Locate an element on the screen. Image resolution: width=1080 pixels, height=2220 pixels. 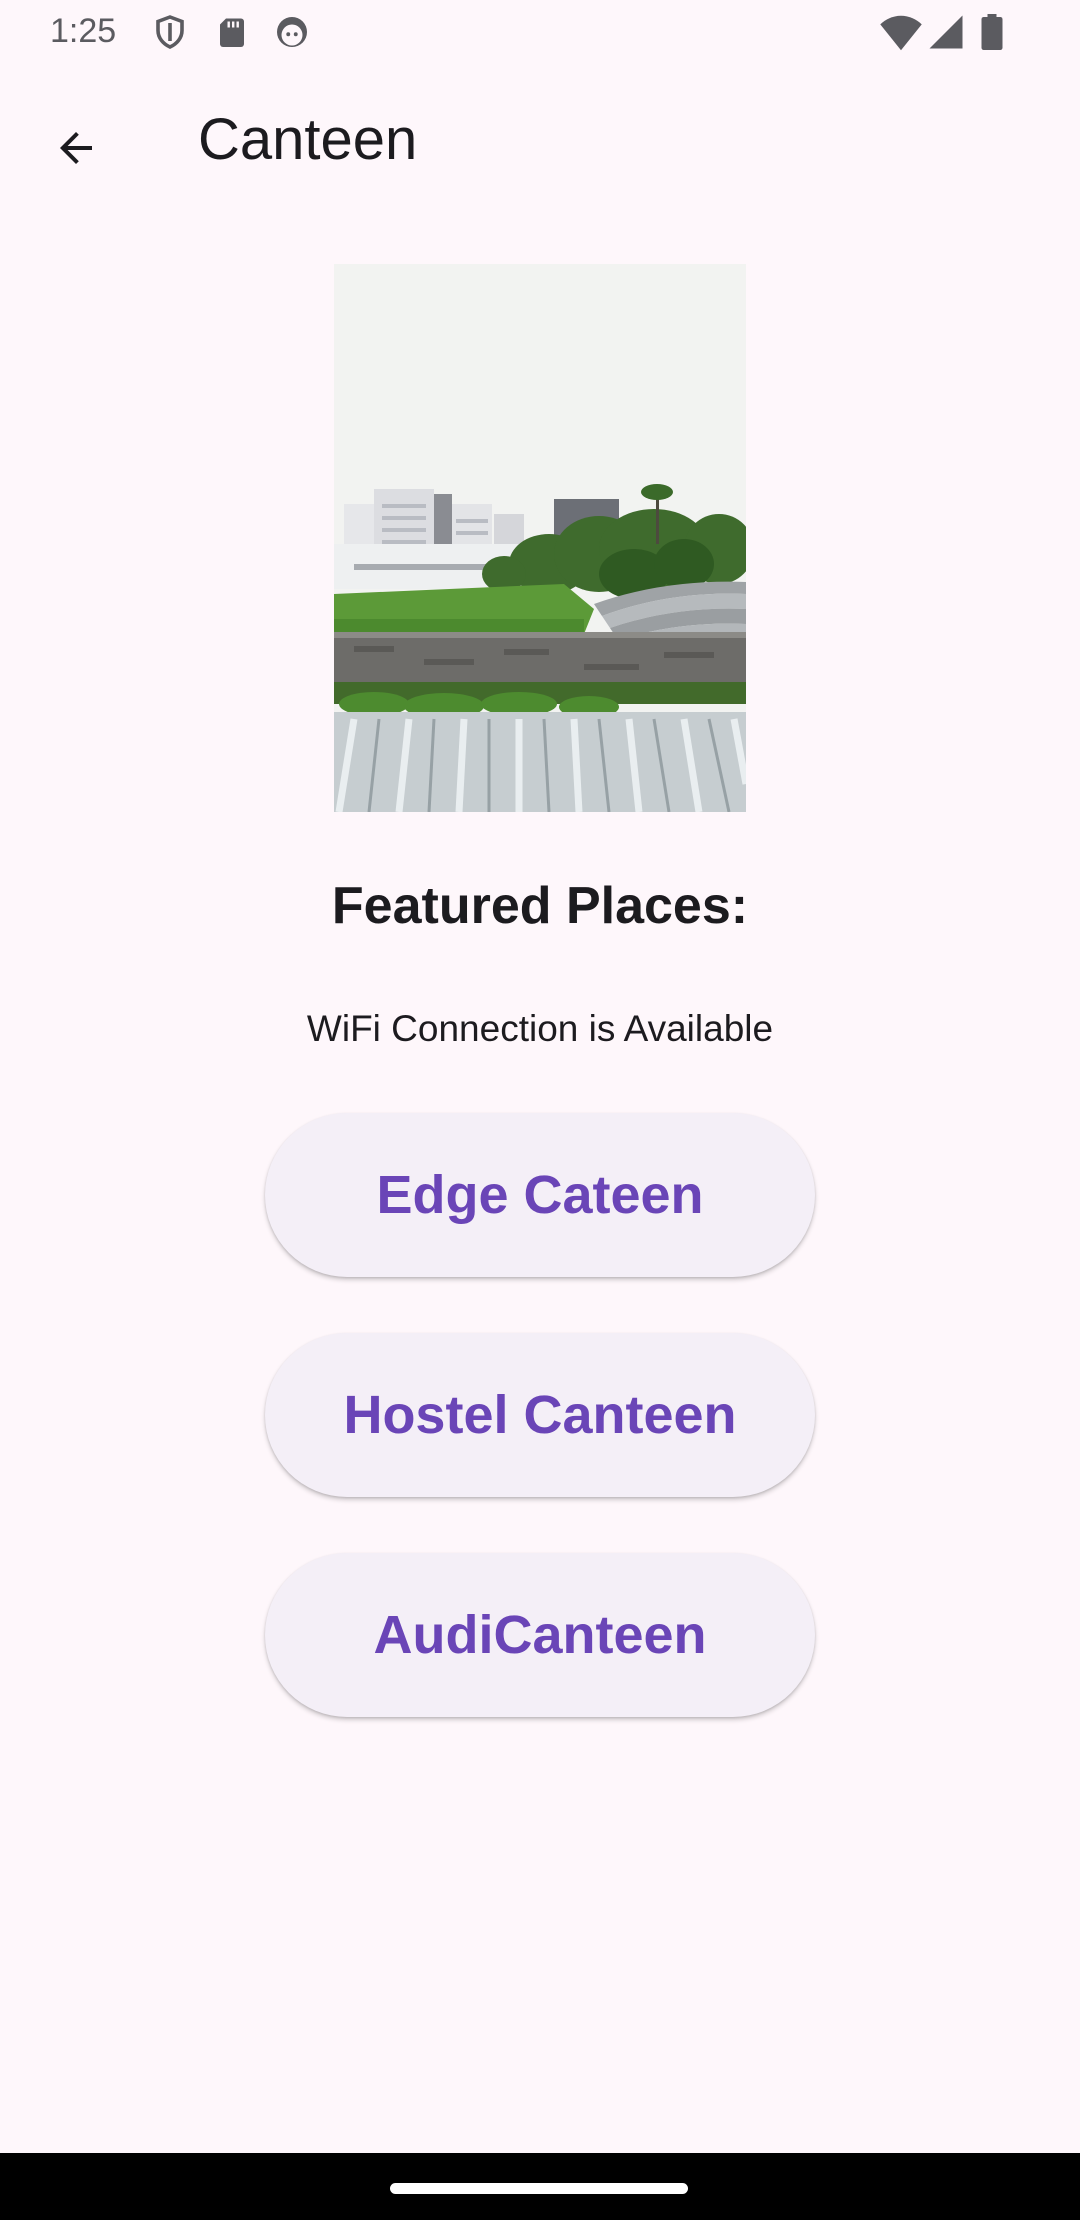
edge-canteen-button-label: Edge Cateen is located at coordinates (540, 1195).